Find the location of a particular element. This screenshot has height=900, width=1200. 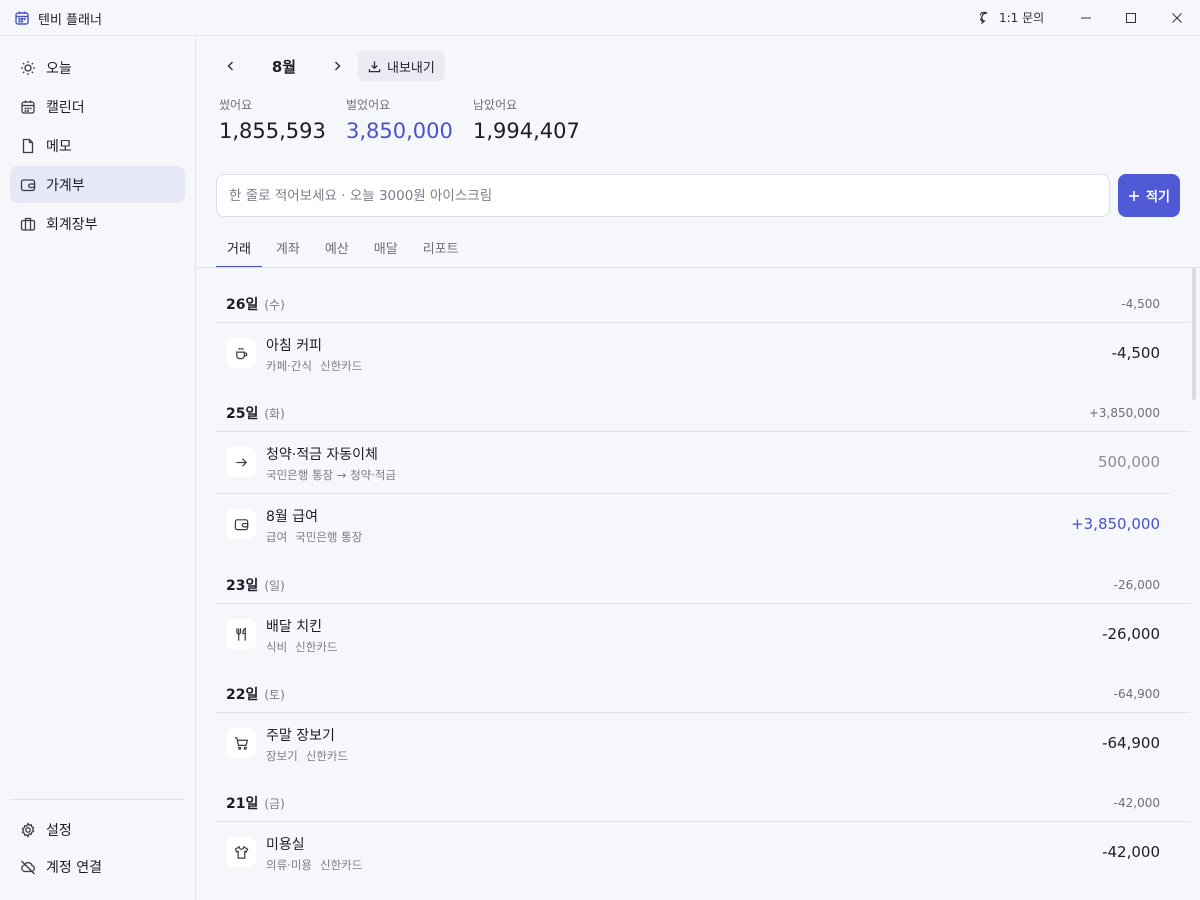

sidebar-item-today: 오늘 is located at coordinates (97, 67).